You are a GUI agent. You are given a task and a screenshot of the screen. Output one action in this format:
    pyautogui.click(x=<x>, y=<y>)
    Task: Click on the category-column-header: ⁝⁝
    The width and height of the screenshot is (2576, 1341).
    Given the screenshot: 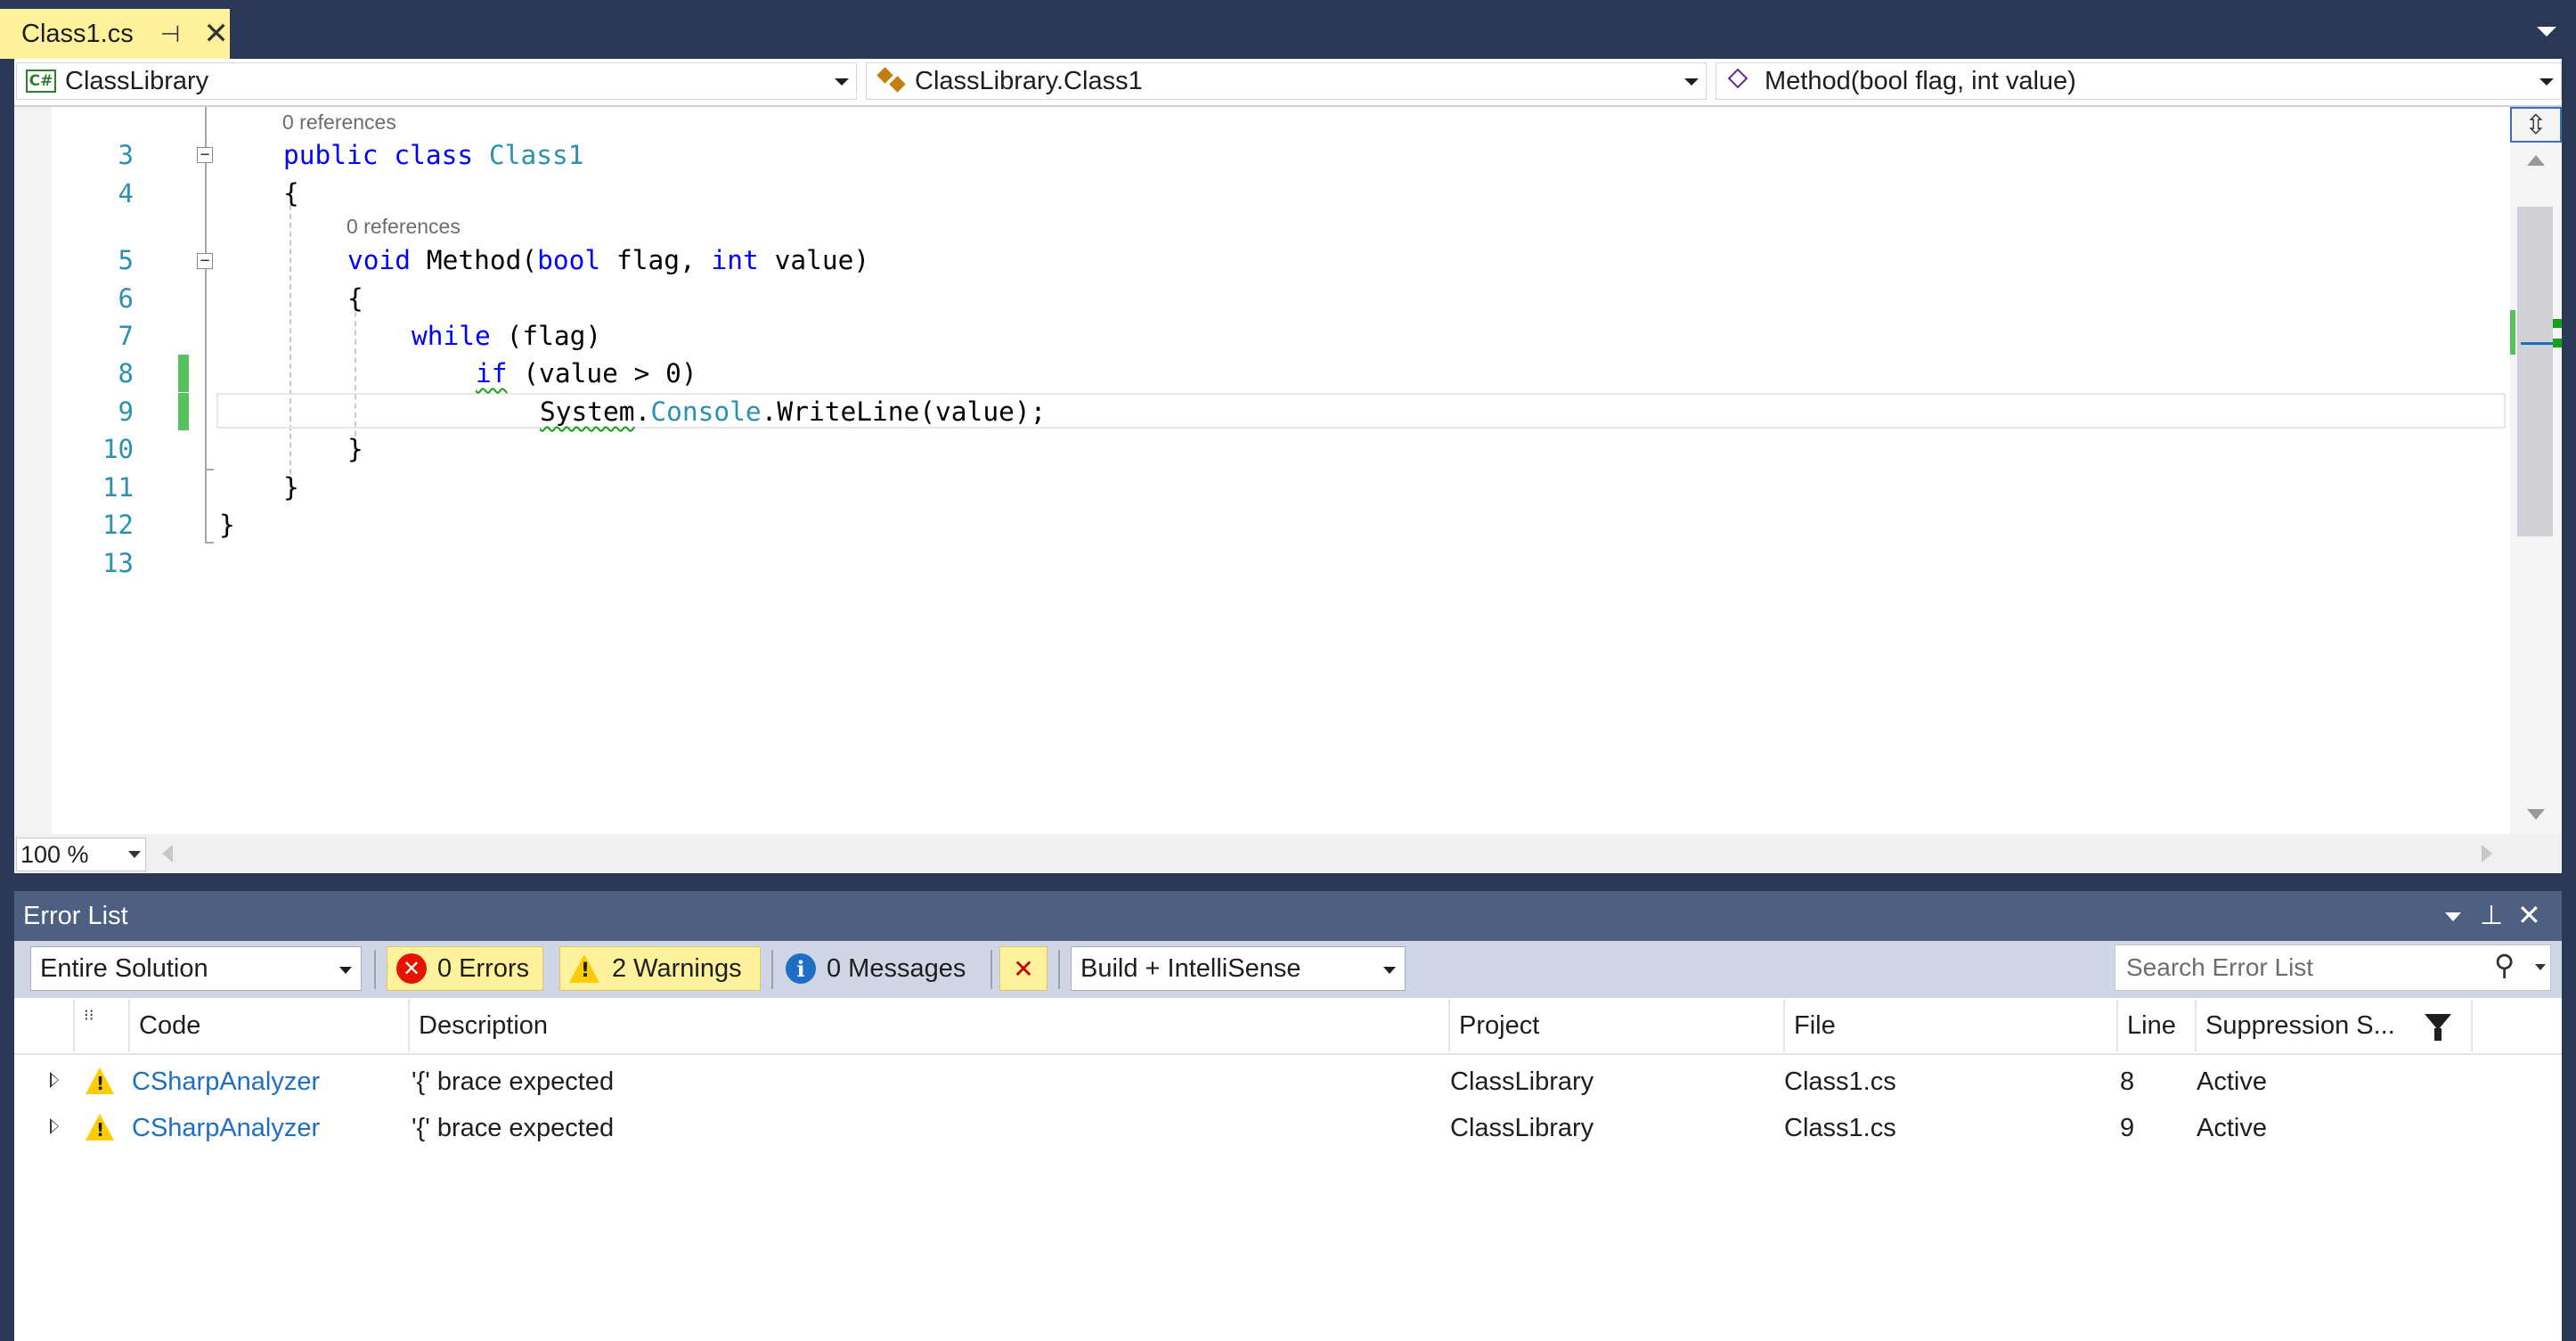 What is the action you would take?
    pyautogui.click(x=102, y=1025)
    